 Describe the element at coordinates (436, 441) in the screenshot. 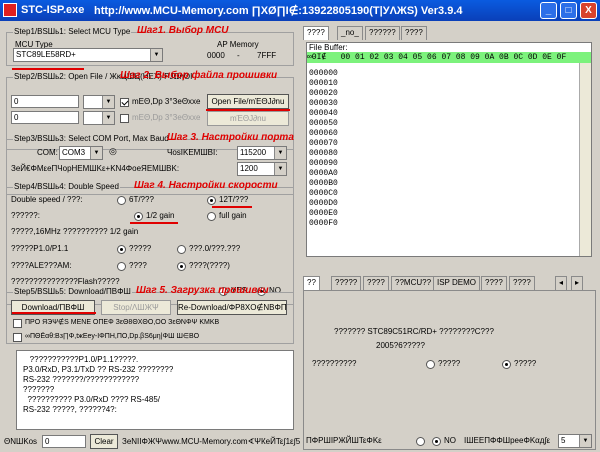

I see `footer-radio-no` at that location.